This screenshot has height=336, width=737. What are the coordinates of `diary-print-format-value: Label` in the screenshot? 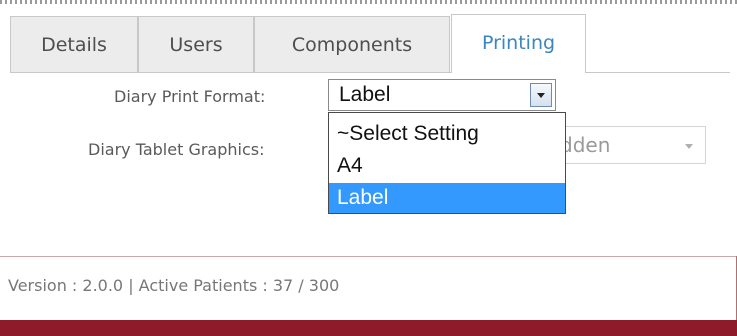 It's located at (365, 94).